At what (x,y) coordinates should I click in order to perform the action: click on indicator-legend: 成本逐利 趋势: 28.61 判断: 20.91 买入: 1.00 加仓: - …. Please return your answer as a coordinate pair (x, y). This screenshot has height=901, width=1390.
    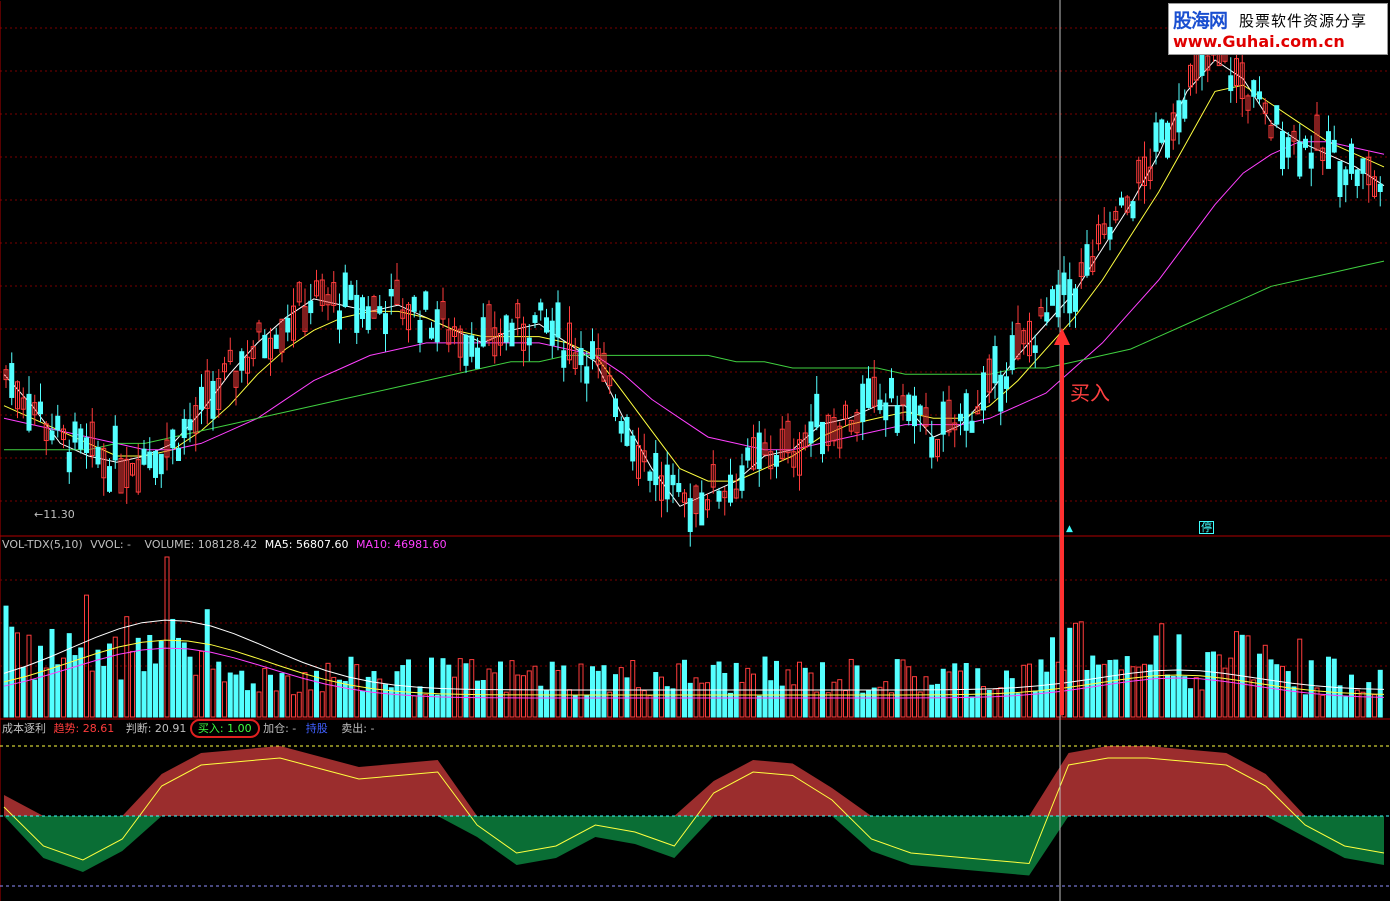
    Looking at the image, I should click on (188, 728).